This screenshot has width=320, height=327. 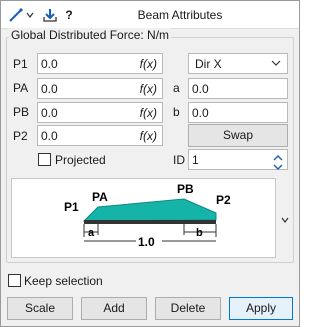 I want to click on keep-selection-label: Keep selection, so click(x=63, y=281).